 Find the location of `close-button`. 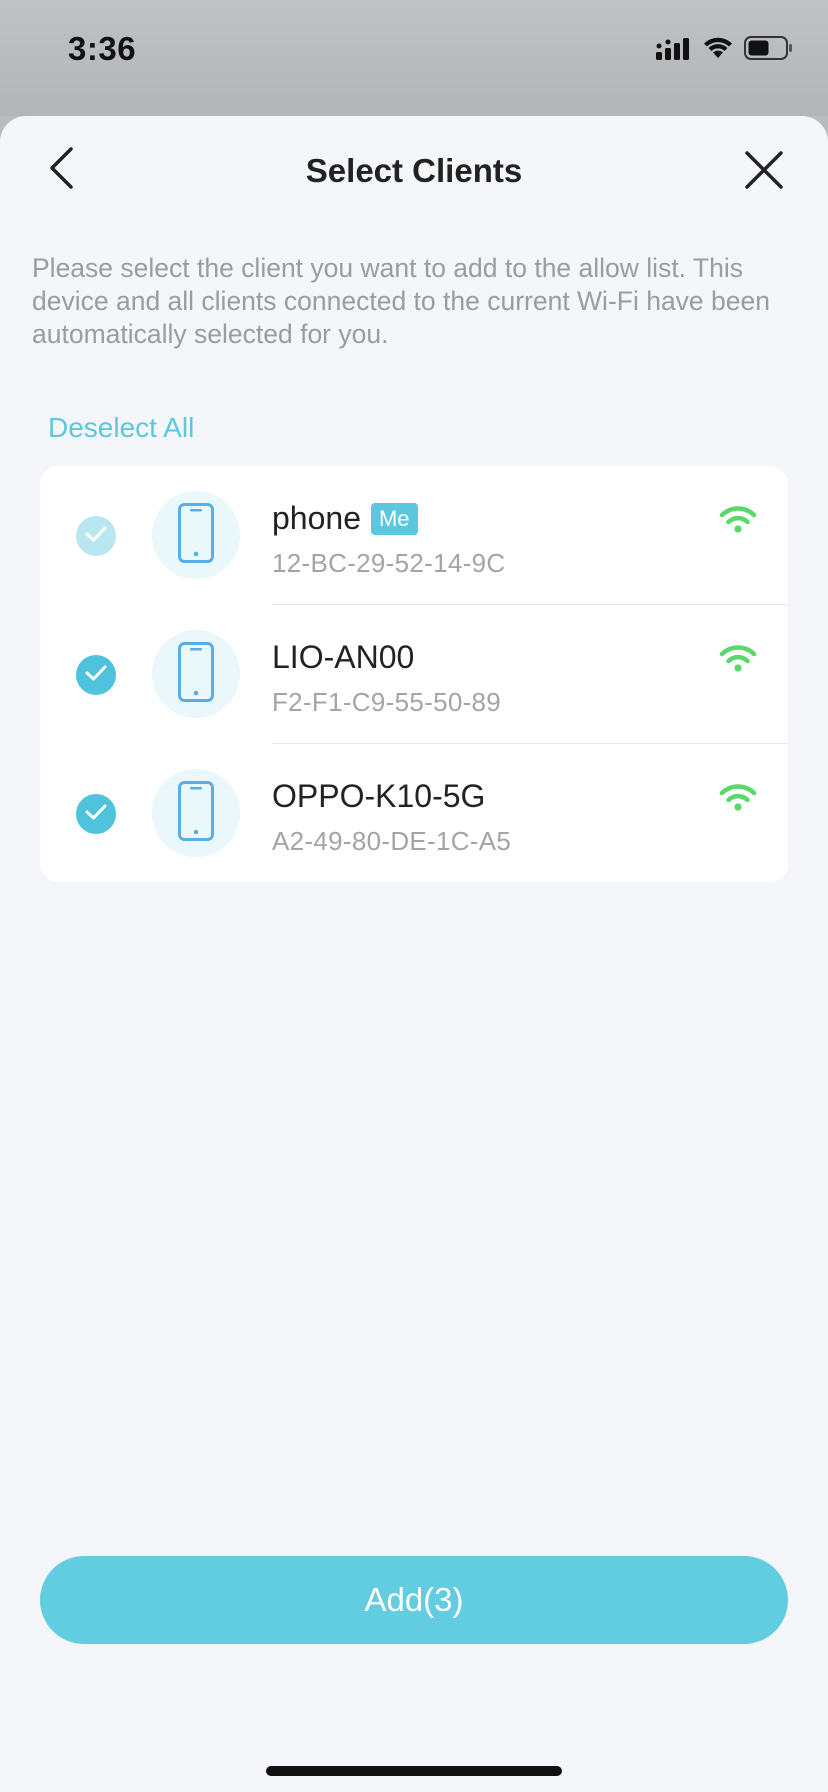

close-button is located at coordinates (764, 172).